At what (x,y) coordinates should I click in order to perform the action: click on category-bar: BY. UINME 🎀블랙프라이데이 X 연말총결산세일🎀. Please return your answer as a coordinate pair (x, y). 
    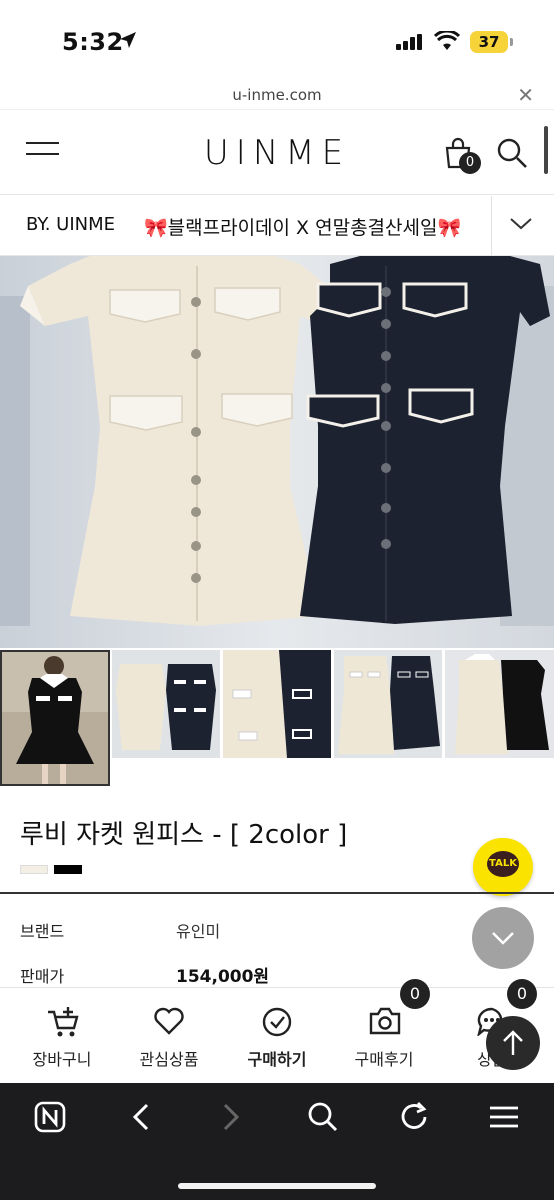
    Looking at the image, I should click on (277, 226).